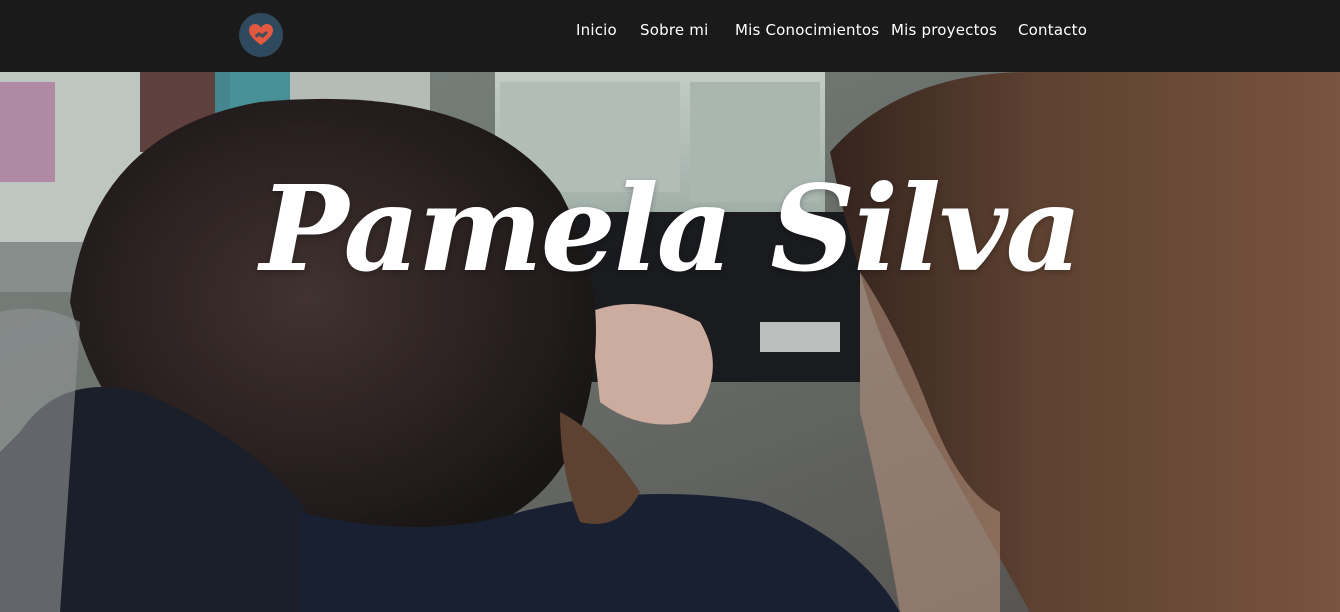  Describe the element at coordinates (944, 30) in the screenshot. I see `nav-mis-proyectos: Mis proyectos` at that location.